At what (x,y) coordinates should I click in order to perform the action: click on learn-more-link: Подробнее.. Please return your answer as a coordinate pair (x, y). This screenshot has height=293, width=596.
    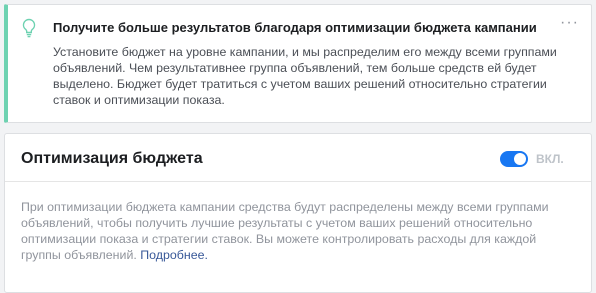
    Looking at the image, I should click on (174, 255).